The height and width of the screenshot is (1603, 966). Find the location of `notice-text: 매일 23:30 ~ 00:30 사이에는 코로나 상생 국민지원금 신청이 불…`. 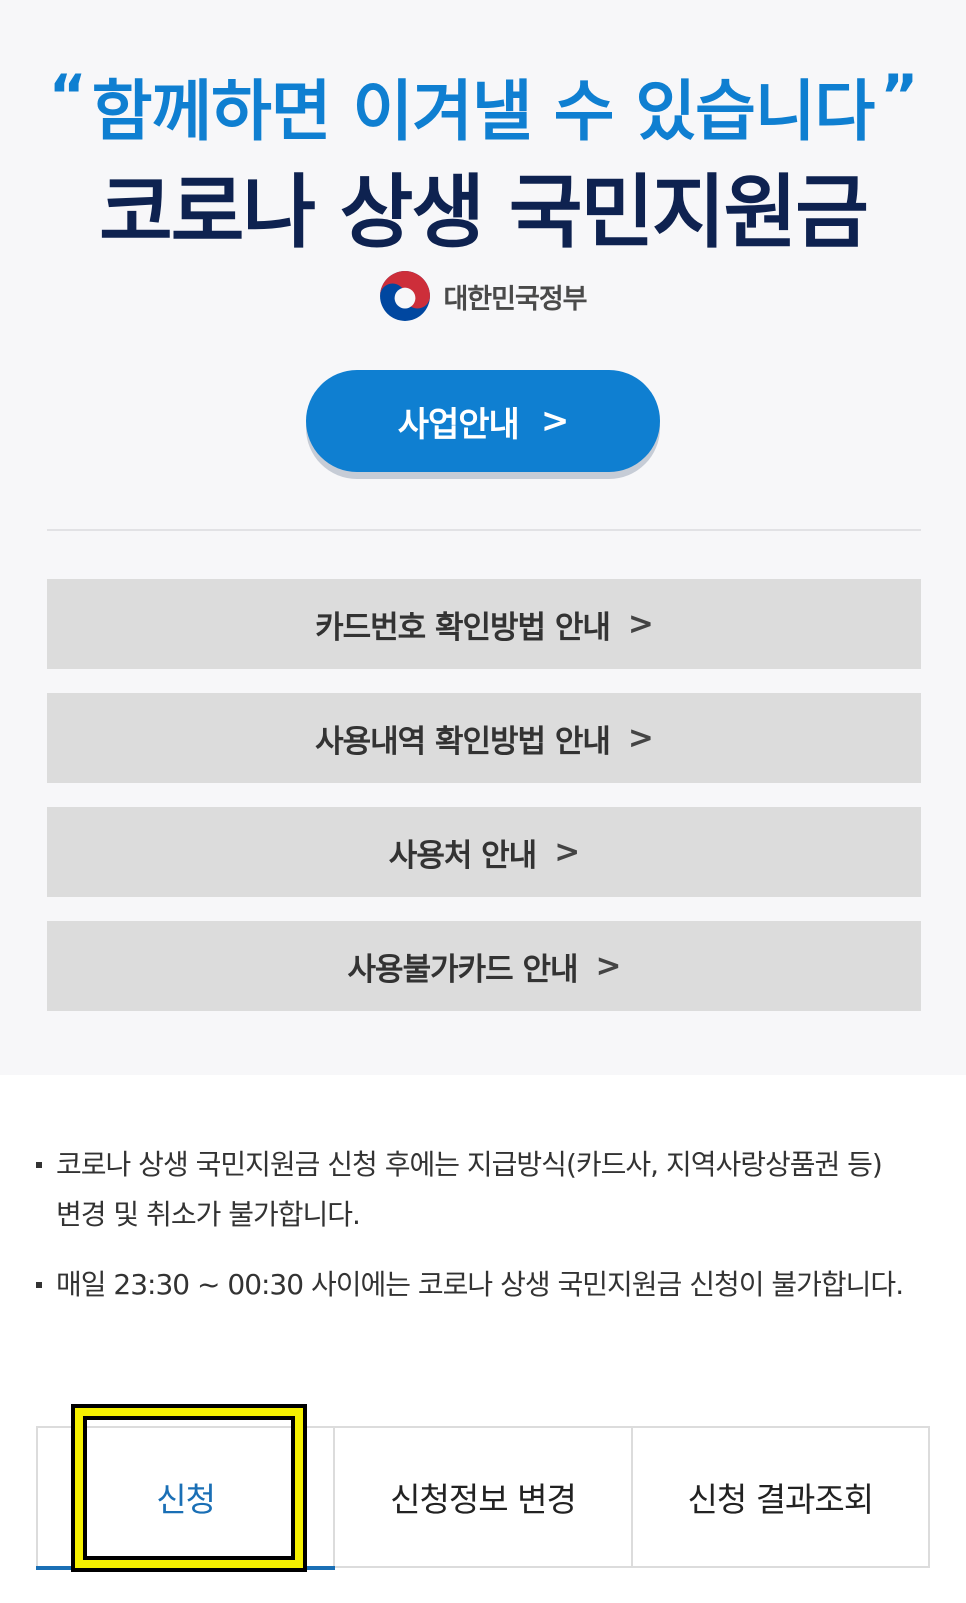

notice-text: 매일 23:30 ~ 00:30 사이에는 코로나 상생 국민지원금 신청이 불… is located at coordinates (480, 1284).